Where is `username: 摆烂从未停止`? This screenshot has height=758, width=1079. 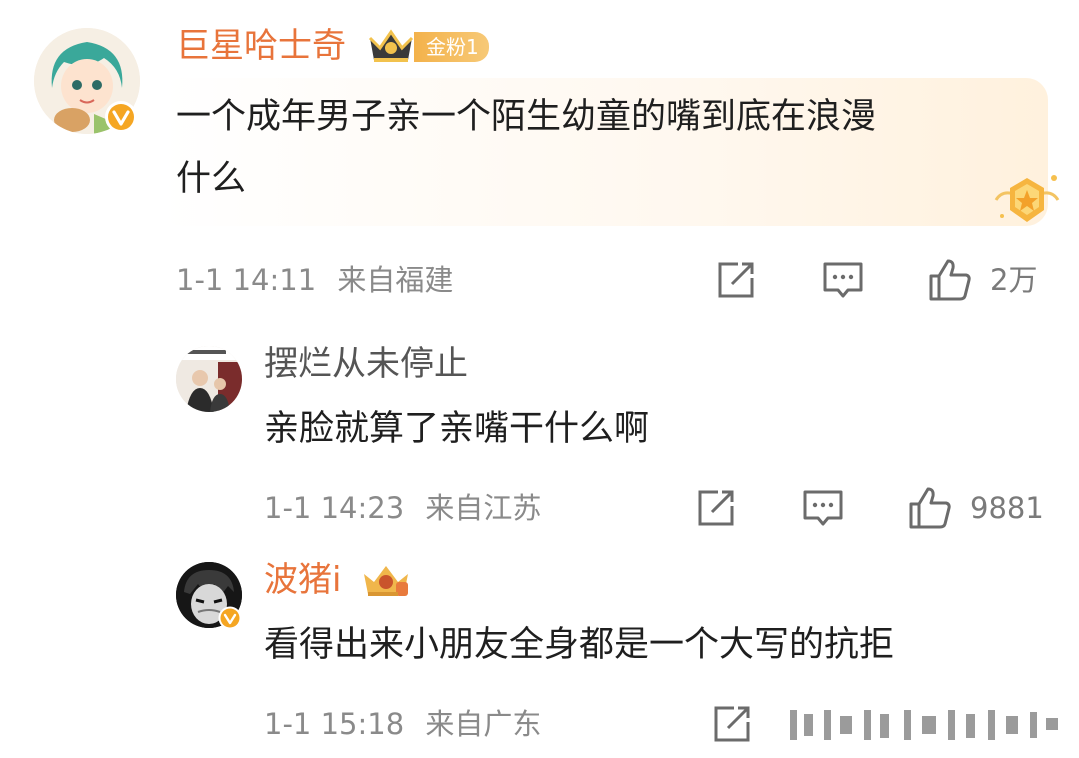
username: 摆烂从未停止 is located at coordinates (366, 364).